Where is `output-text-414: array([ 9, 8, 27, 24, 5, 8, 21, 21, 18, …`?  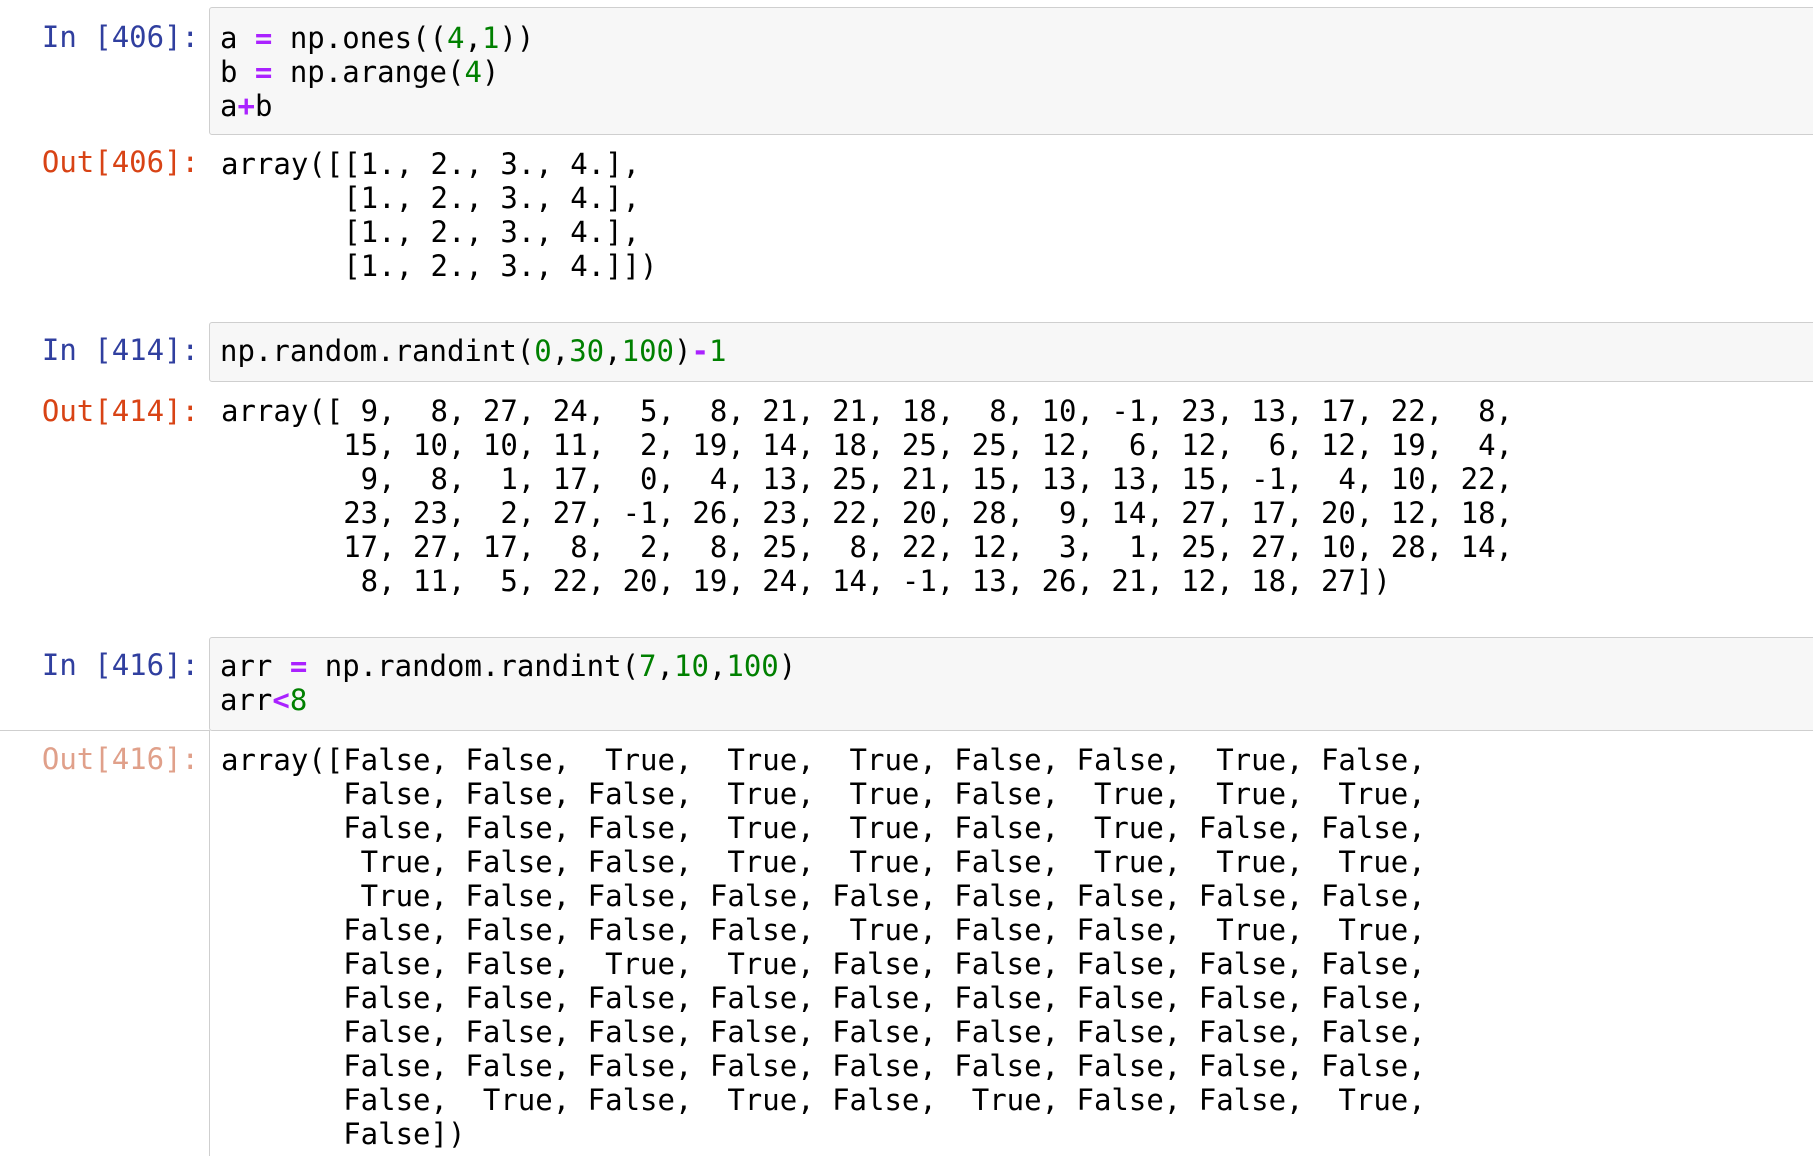
output-text-414: array([ 9, 8, 27, 24, 5, 8, 21, 21, 18, … is located at coordinates (867, 496).